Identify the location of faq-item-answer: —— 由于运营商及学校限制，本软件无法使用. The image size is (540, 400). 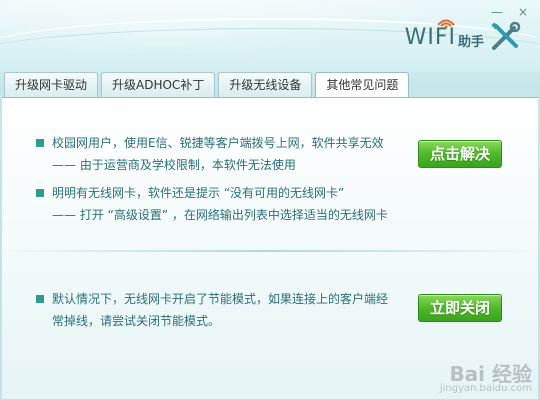
(174, 165).